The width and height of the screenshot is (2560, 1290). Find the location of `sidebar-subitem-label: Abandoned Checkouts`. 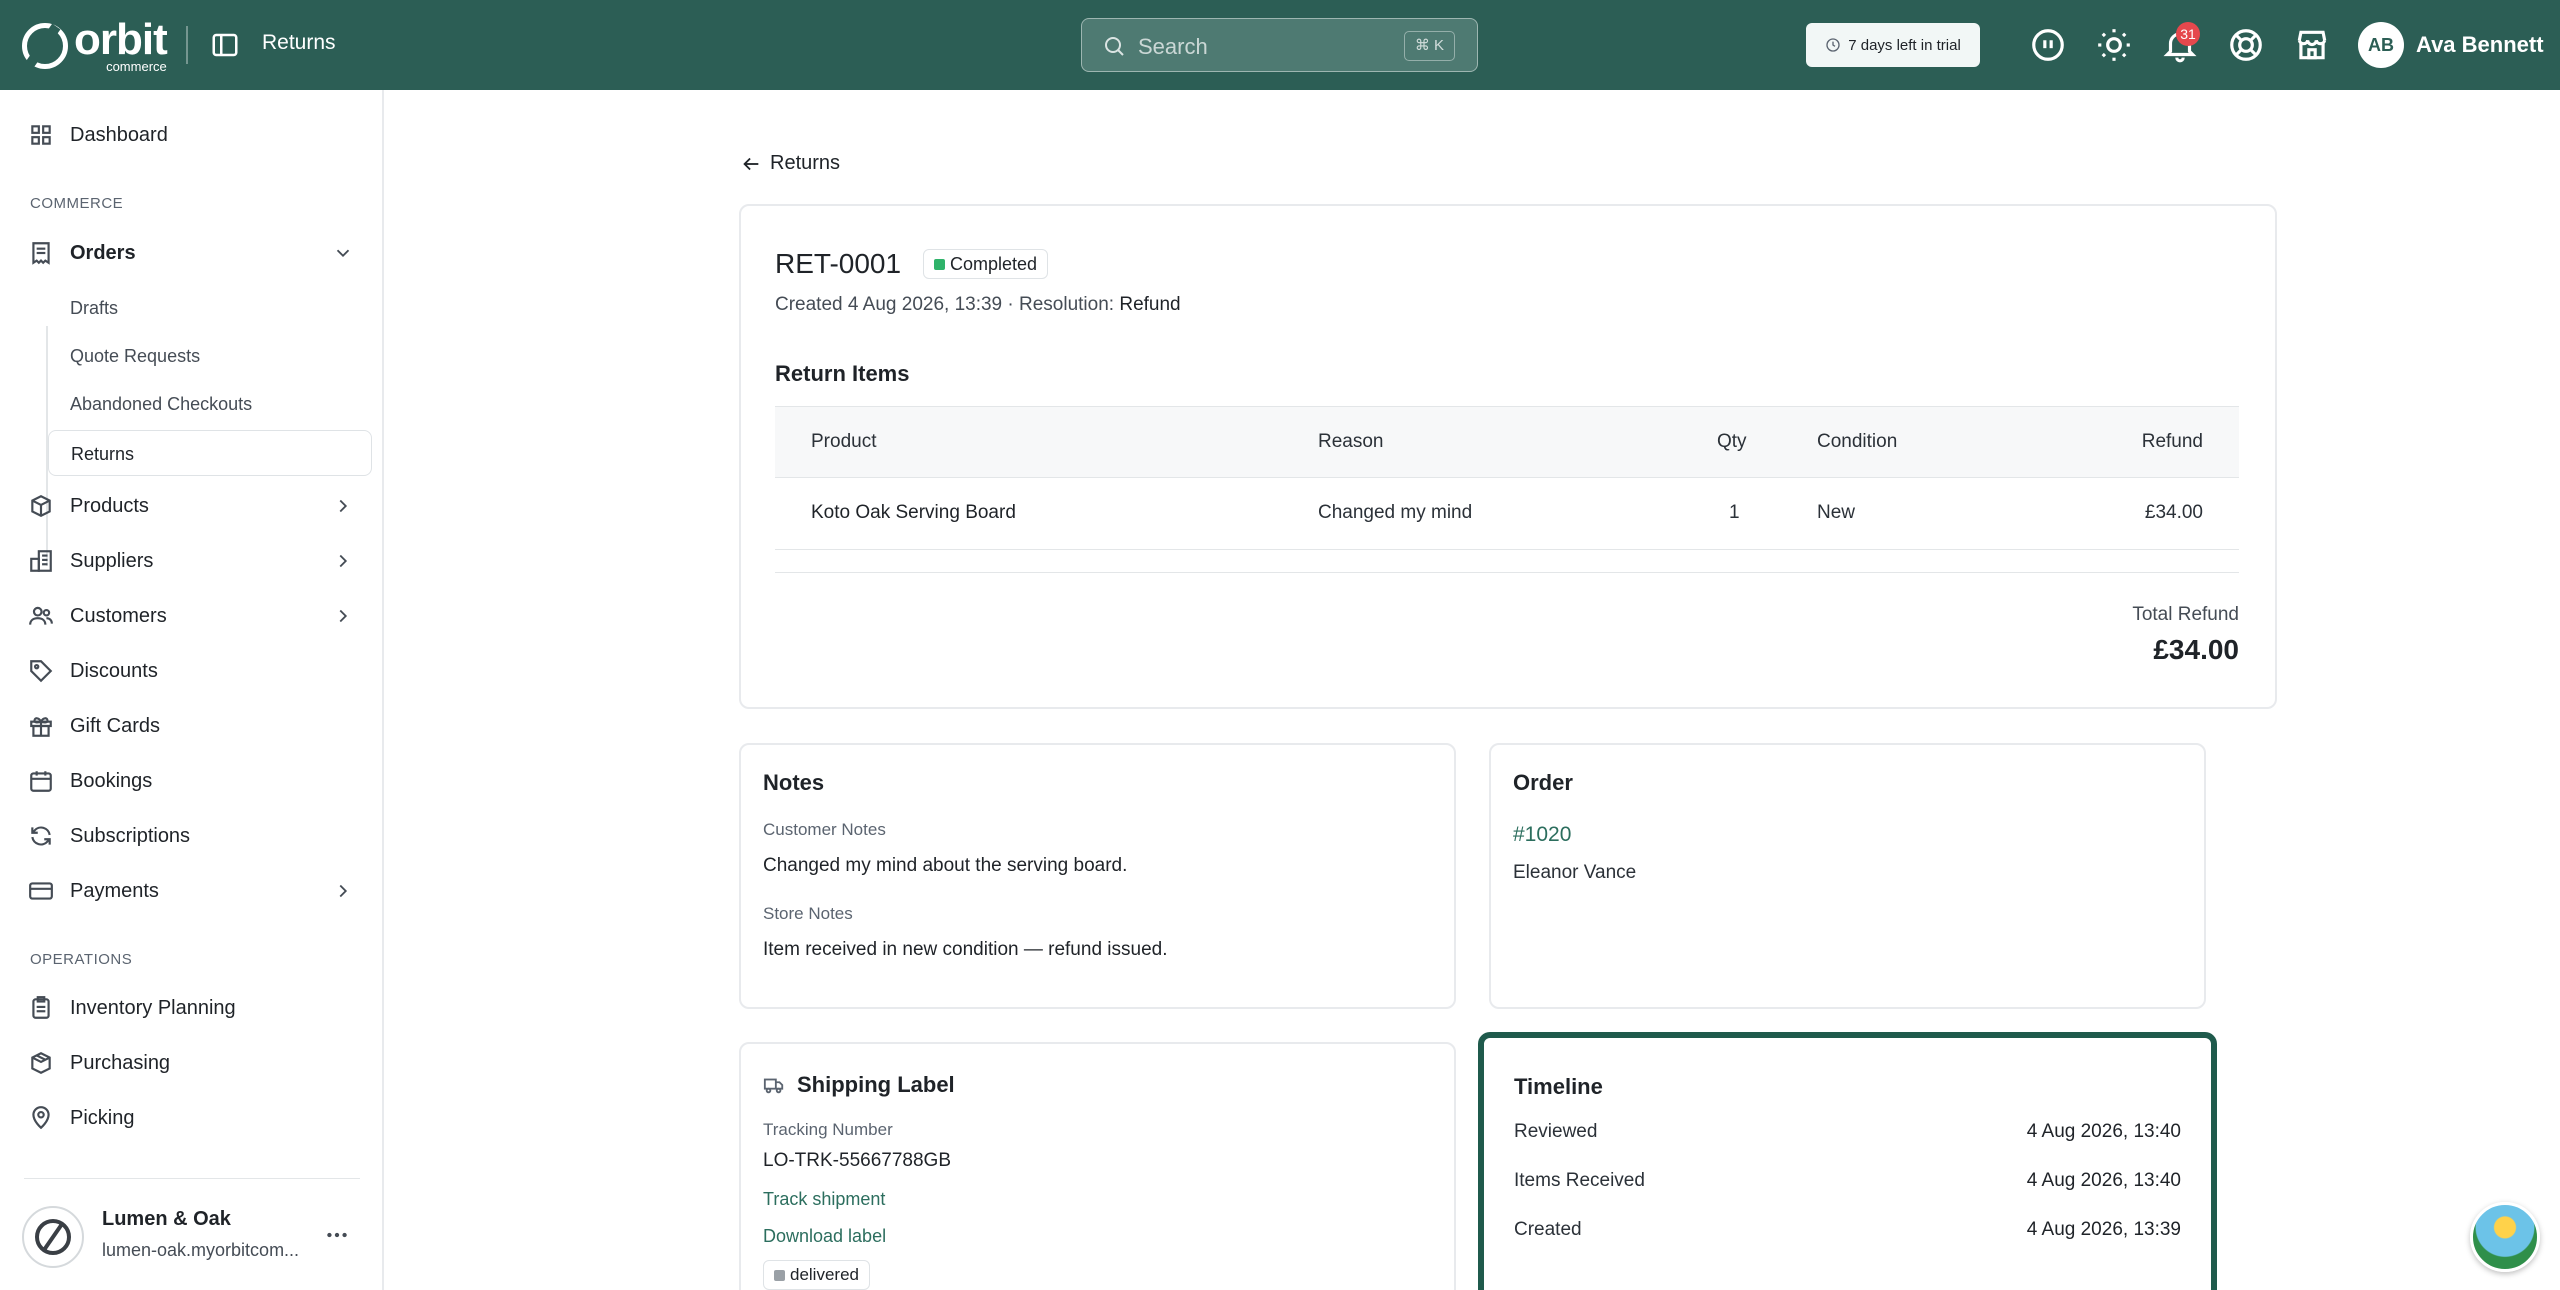

sidebar-subitem-label: Abandoned Checkouts is located at coordinates (161, 404).